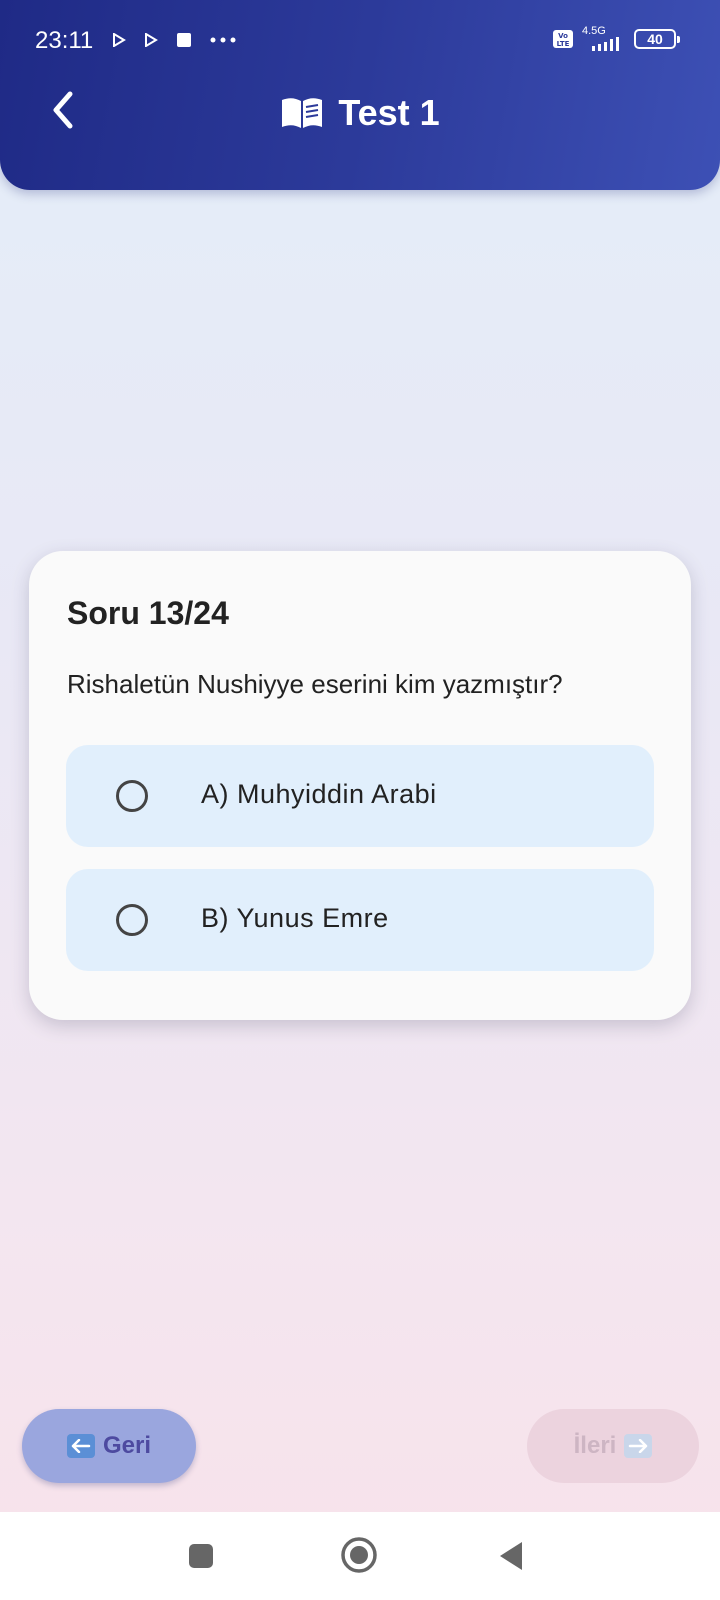  I want to click on app-header: 23:11 Vo LTE 4.5G 40 Test 1, so click(360, 95).